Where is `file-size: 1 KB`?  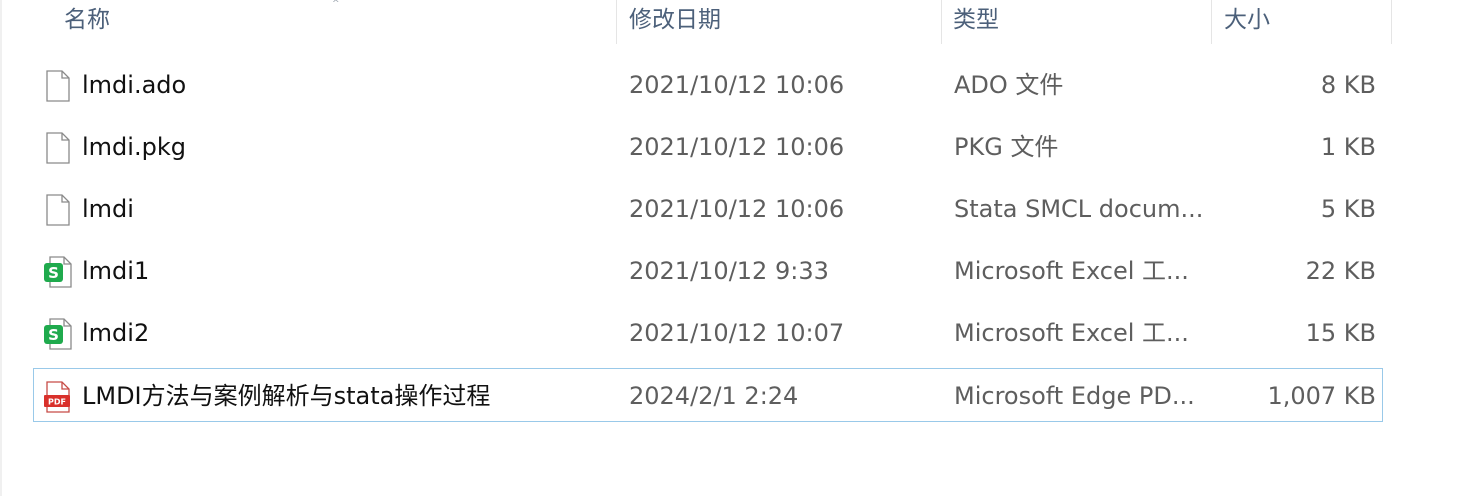 file-size: 1 KB is located at coordinates (1348, 147).